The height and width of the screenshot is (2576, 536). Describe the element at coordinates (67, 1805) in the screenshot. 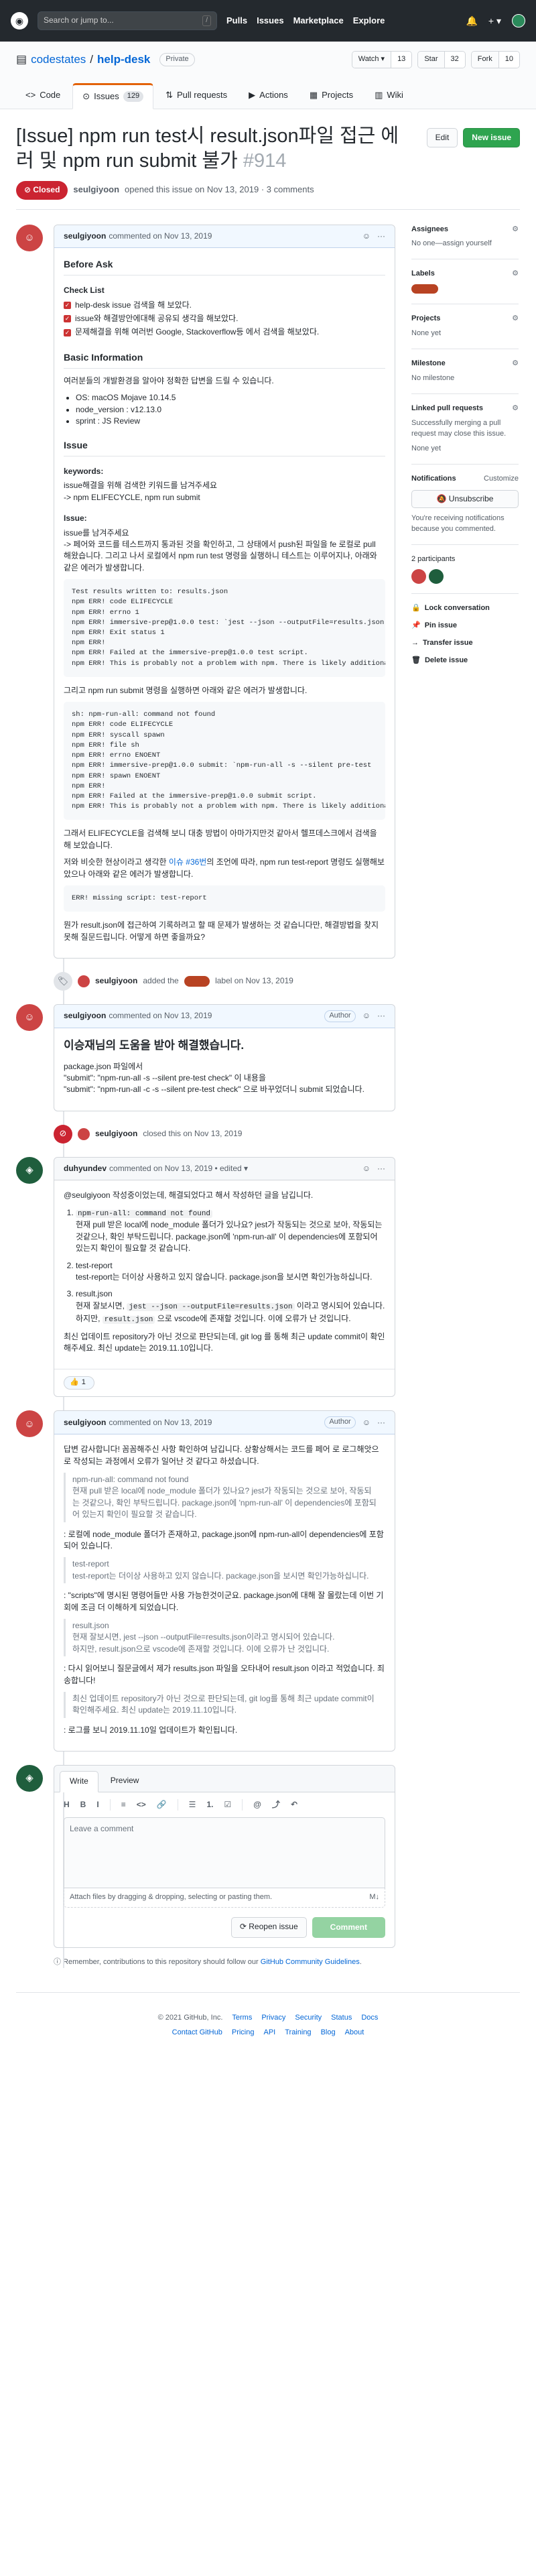

I see `heading-icon: H` at that location.